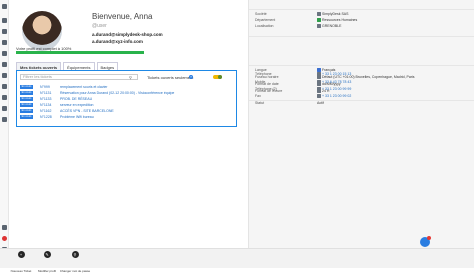 The image size is (474, 277). Describe the element at coordinates (75, 264) in the screenshot. I see `change-password-button: ⚲ Changer mot de passe` at that location.